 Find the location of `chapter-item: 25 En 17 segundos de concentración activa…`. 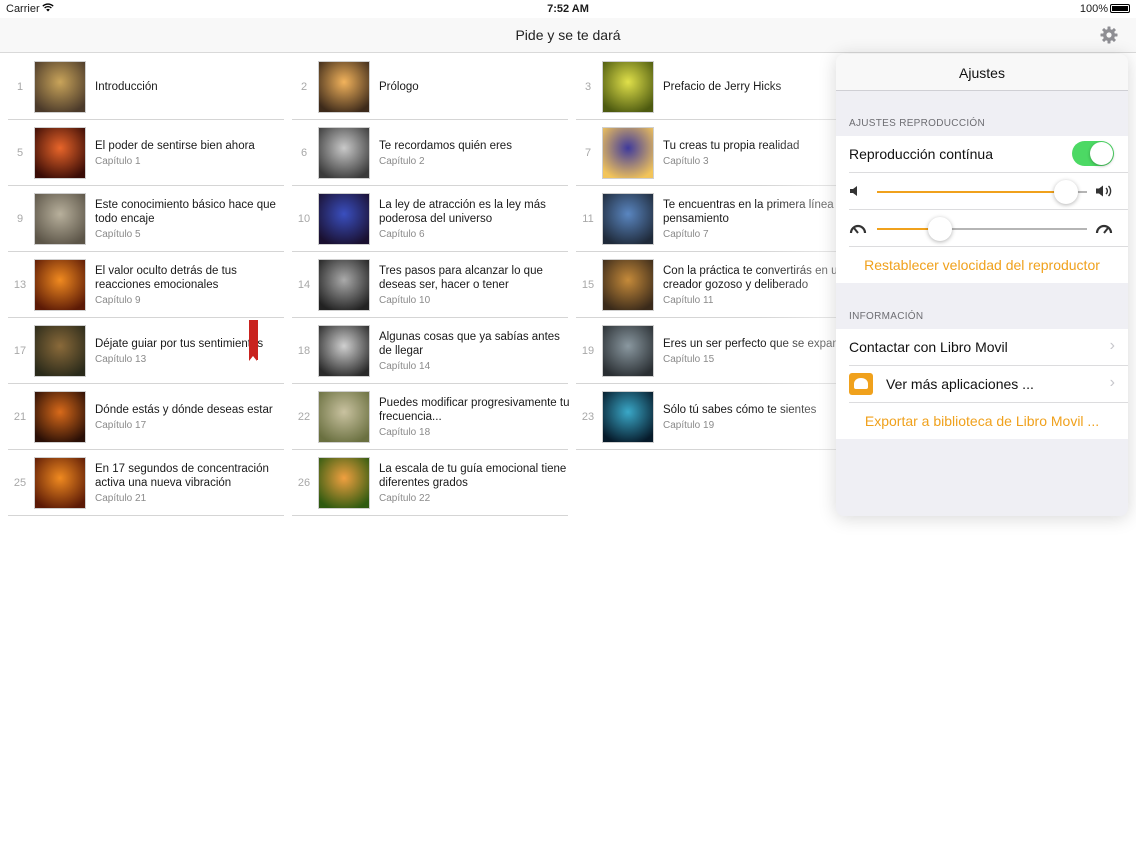

chapter-item: 25 En 17 segundos de concentración activa… is located at coordinates (146, 483).